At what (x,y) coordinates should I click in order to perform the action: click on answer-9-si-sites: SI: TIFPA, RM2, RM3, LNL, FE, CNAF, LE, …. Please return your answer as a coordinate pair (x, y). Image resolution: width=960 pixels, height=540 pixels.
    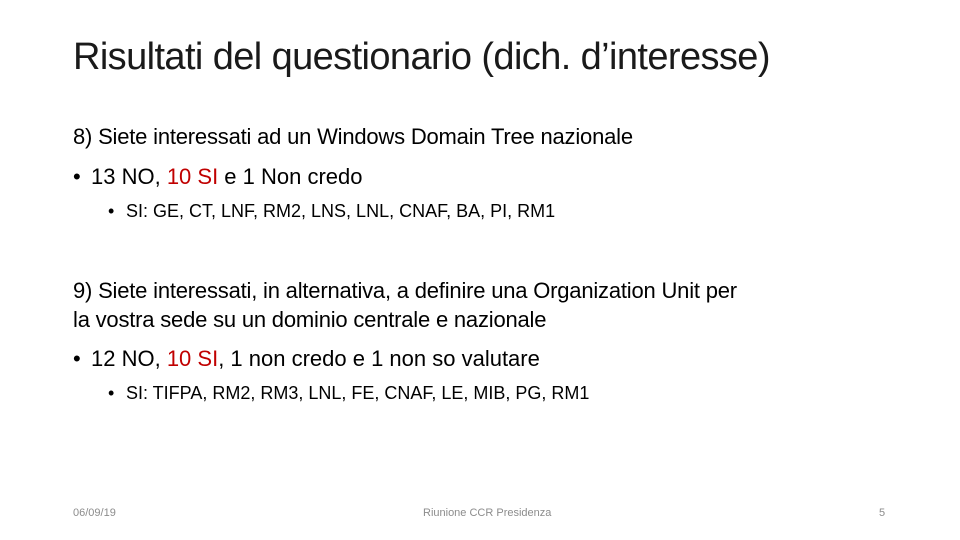
    Looking at the image, I should click on (358, 393).